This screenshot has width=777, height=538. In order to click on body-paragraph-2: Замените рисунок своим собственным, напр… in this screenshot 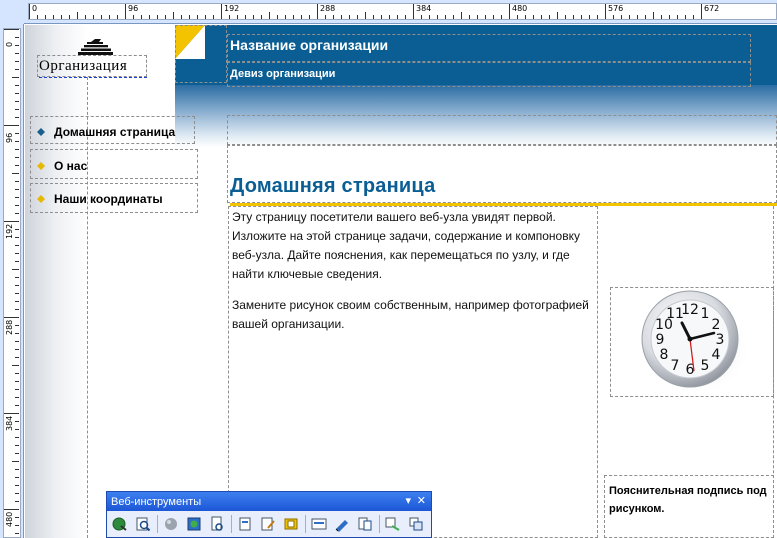, I will do `click(413, 315)`.